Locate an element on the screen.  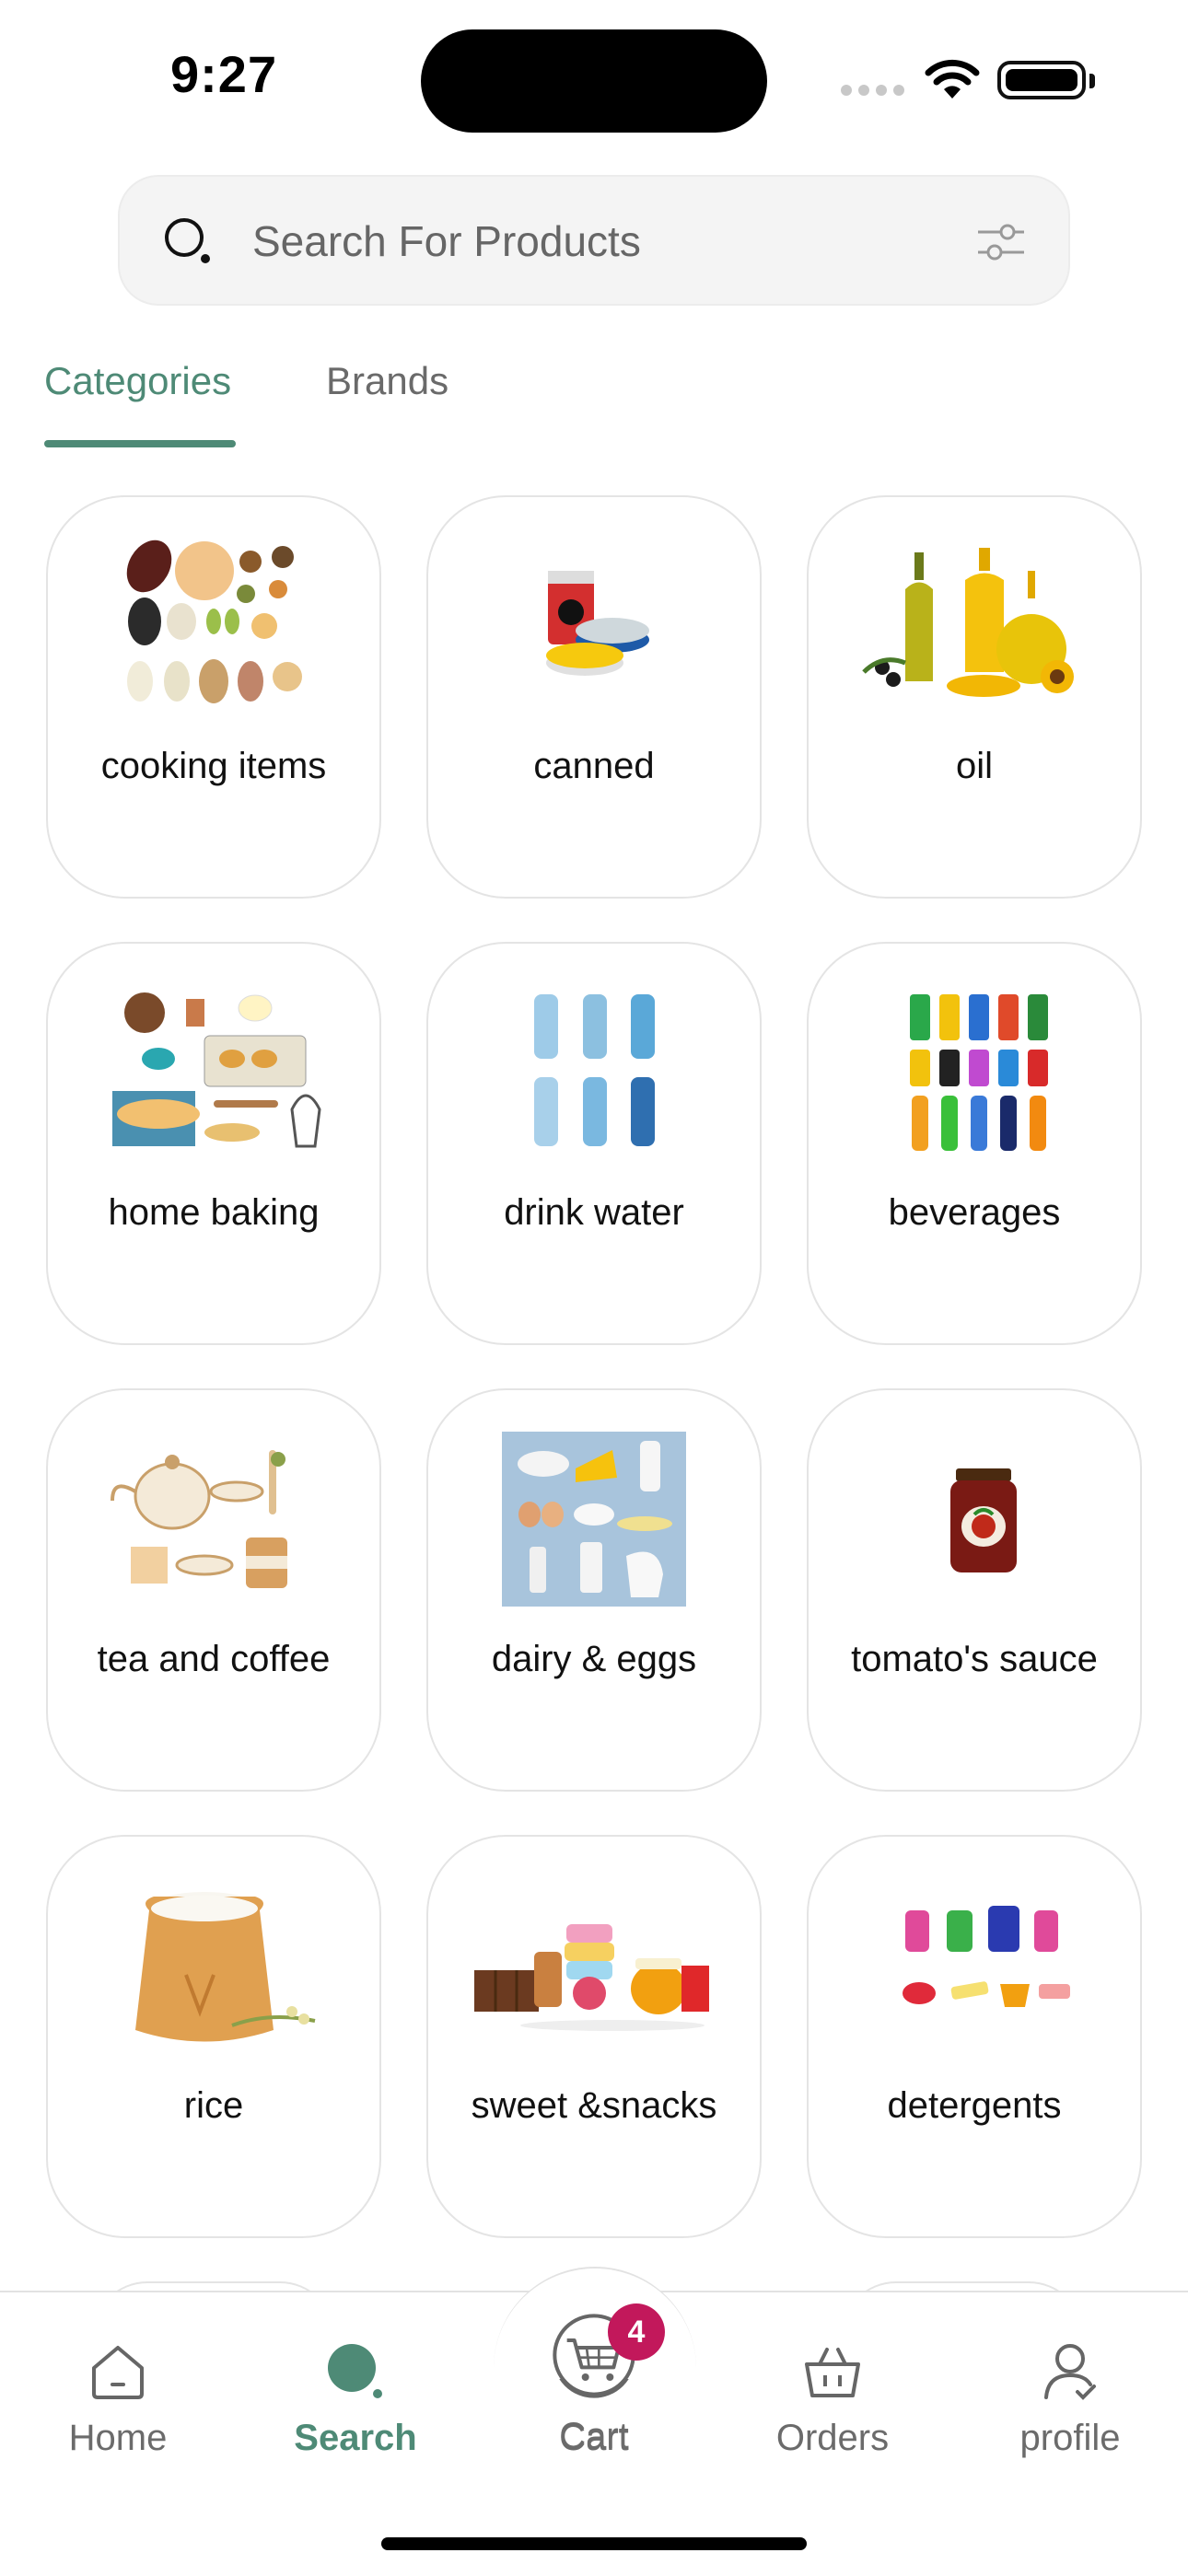
nav-home: Home is located at coordinates (118, 2384).